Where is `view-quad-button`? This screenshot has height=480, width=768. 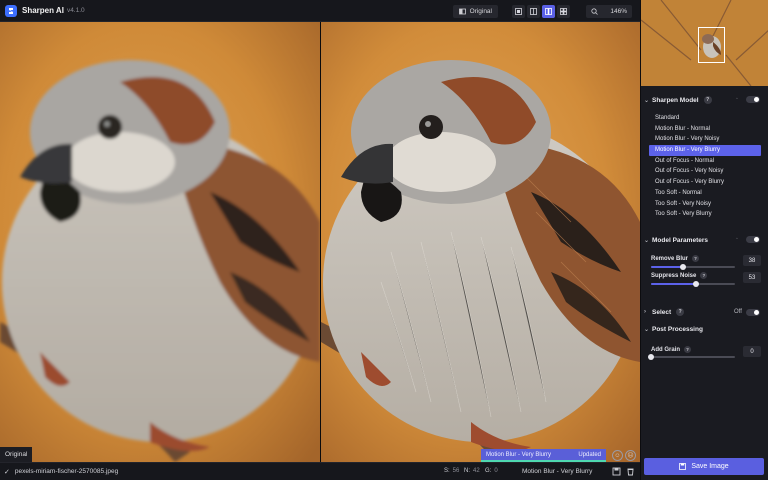 view-quad-button is located at coordinates (563, 11).